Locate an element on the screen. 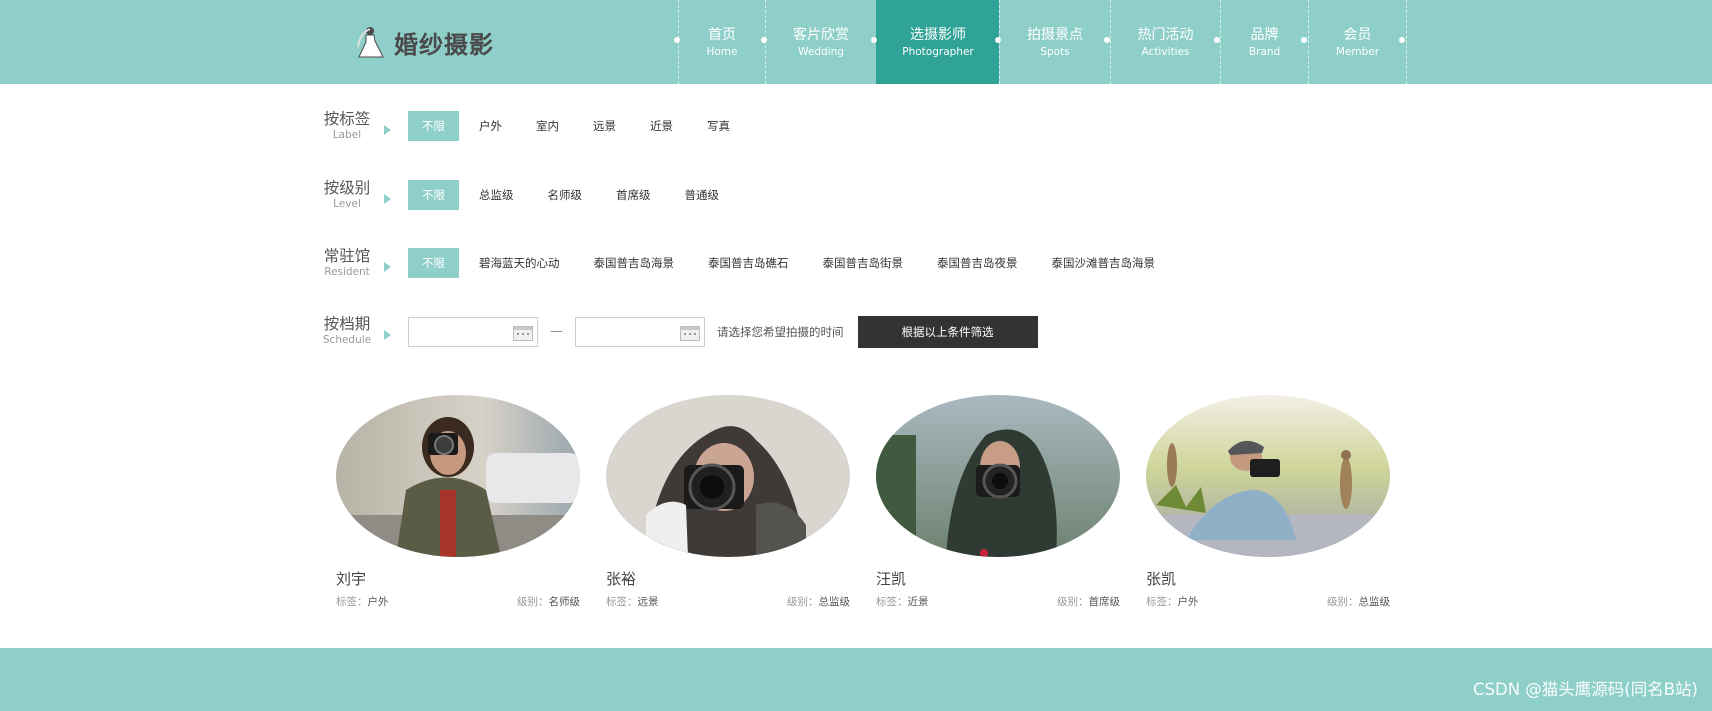 The image size is (1712, 711). filter-option: 写真 is located at coordinates (718, 126).